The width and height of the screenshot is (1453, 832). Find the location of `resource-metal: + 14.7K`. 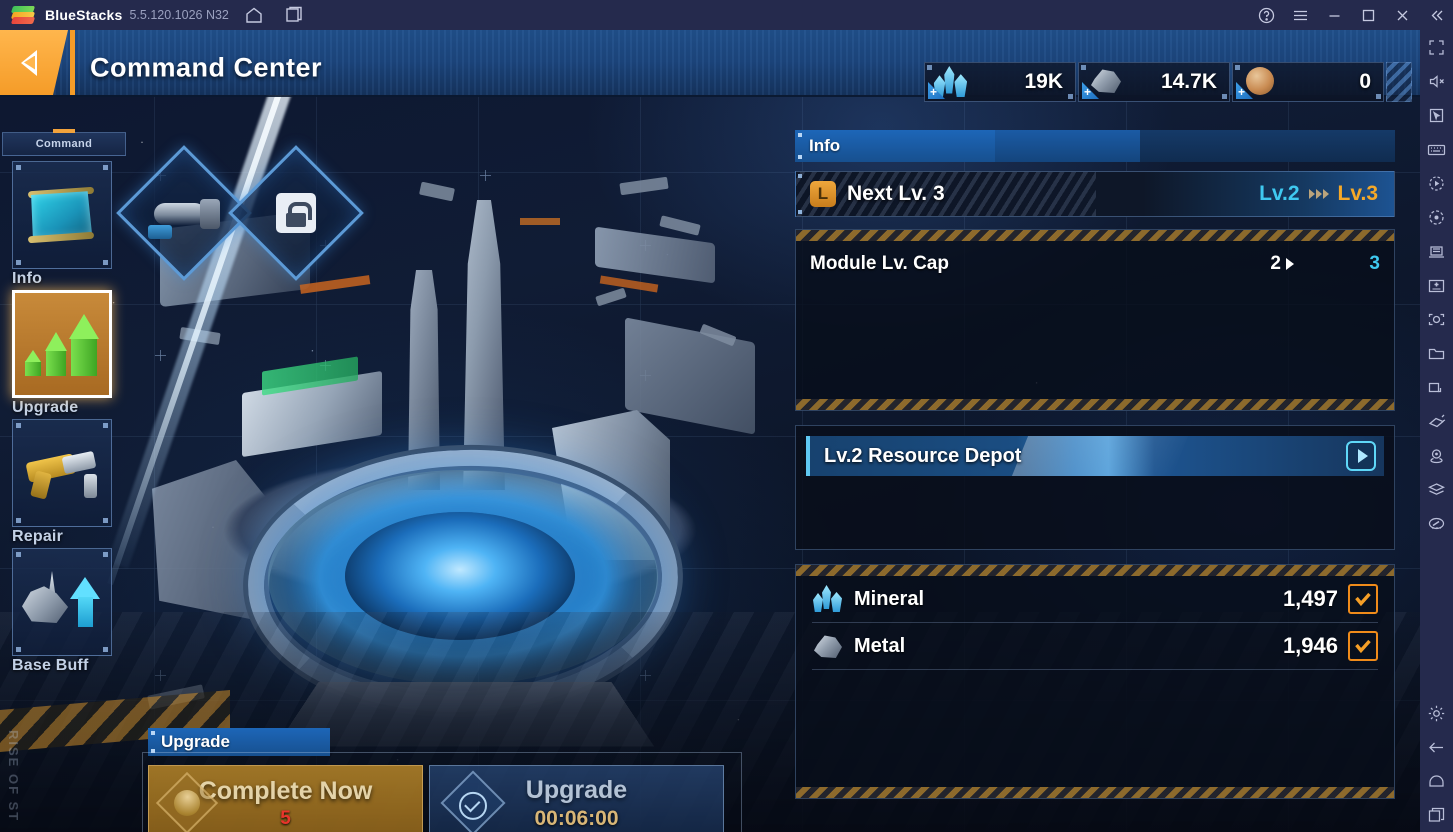

resource-metal: + 14.7K is located at coordinates (1154, 82).